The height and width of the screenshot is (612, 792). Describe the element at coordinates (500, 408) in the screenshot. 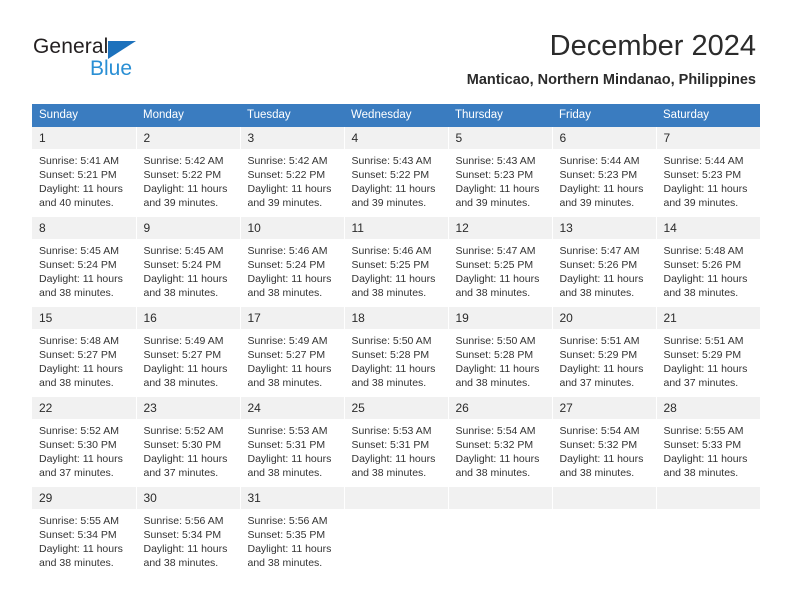

I see `day-number: 26` at that location.